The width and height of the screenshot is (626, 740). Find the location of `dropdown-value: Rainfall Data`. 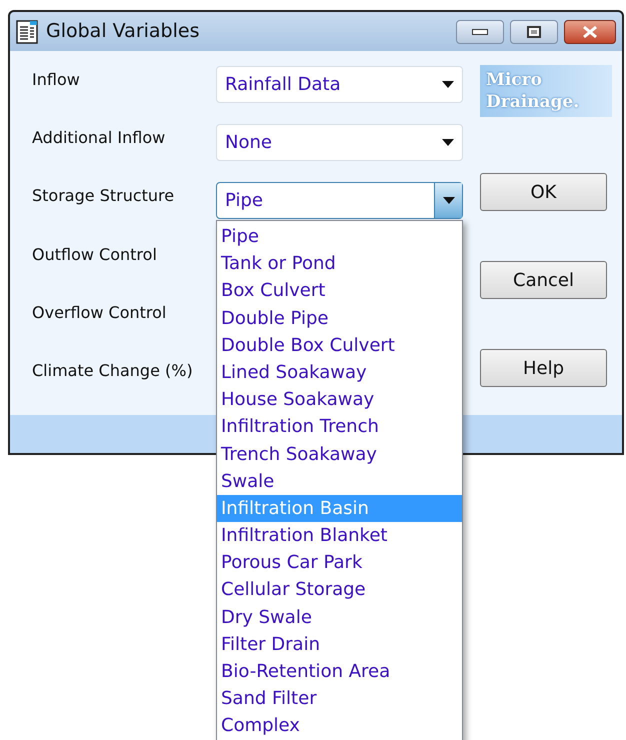

dropdown-value: Rainfall Data is located at coordinates (283, 85).